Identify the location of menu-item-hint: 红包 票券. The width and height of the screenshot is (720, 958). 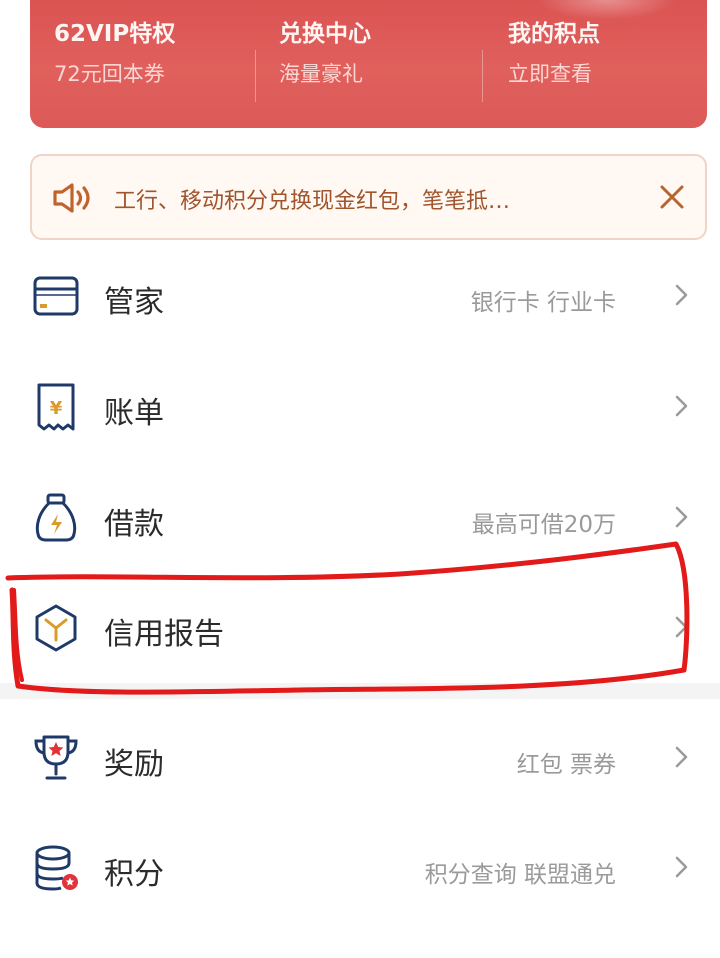
(566, 765).